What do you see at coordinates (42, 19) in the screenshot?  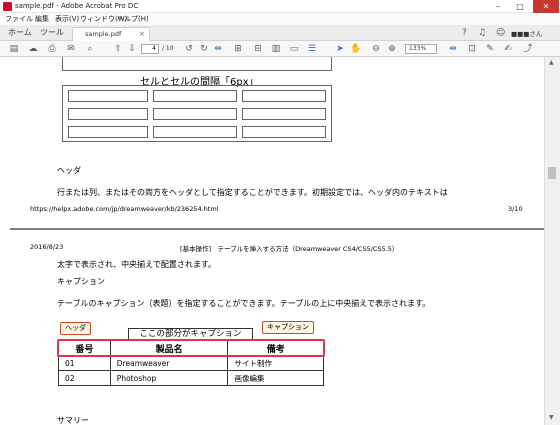 I see `menu-edit: 編集` at bounding box center [42, 19].